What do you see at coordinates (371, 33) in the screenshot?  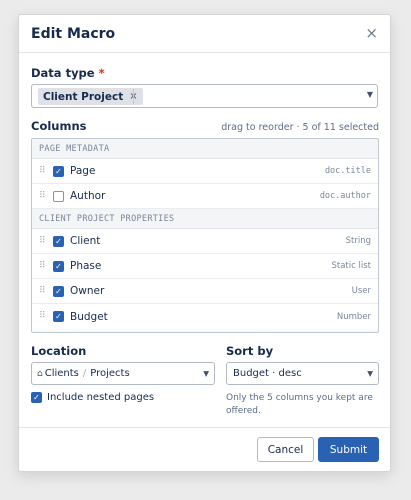 I see `close-icon: ×` at bounding box center [371, 33].